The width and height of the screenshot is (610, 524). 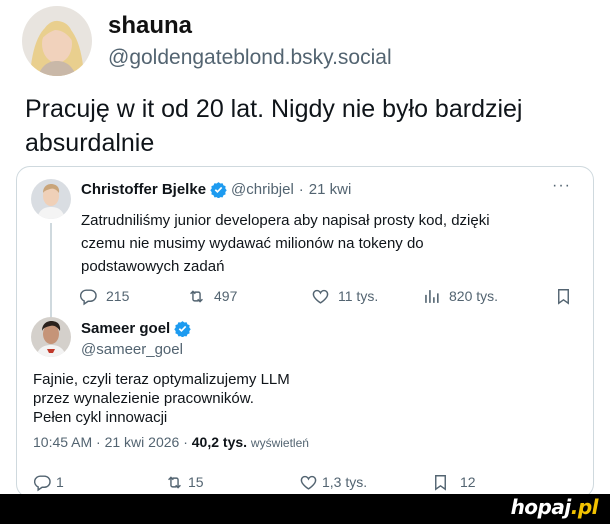 What do you see at coordinates (584, 507) in the screenshot?
I see `watermark-ext: .pl` at bounding box center [584, 507].